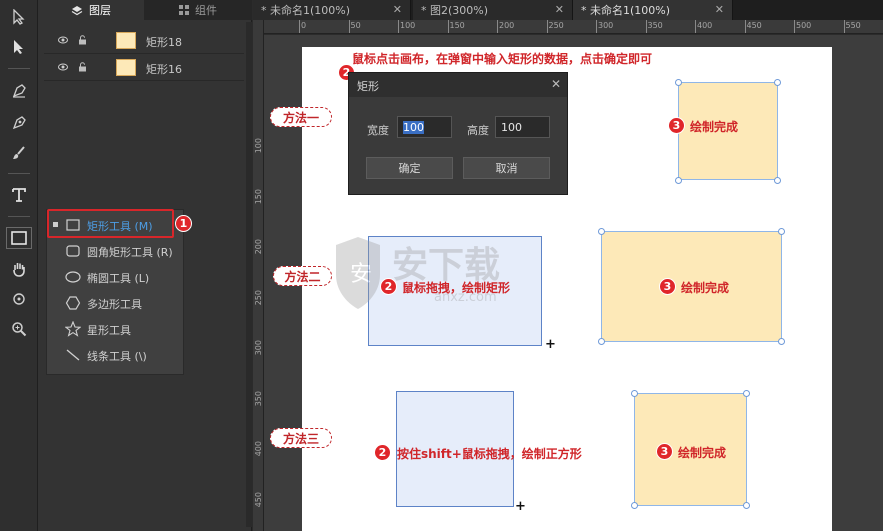 Image resolution: width=883 pixels, height=531 pixels. Describe the element at coordinates (754, 25) in the screenshot. I see `ruler-tick-label: 450` at that location.